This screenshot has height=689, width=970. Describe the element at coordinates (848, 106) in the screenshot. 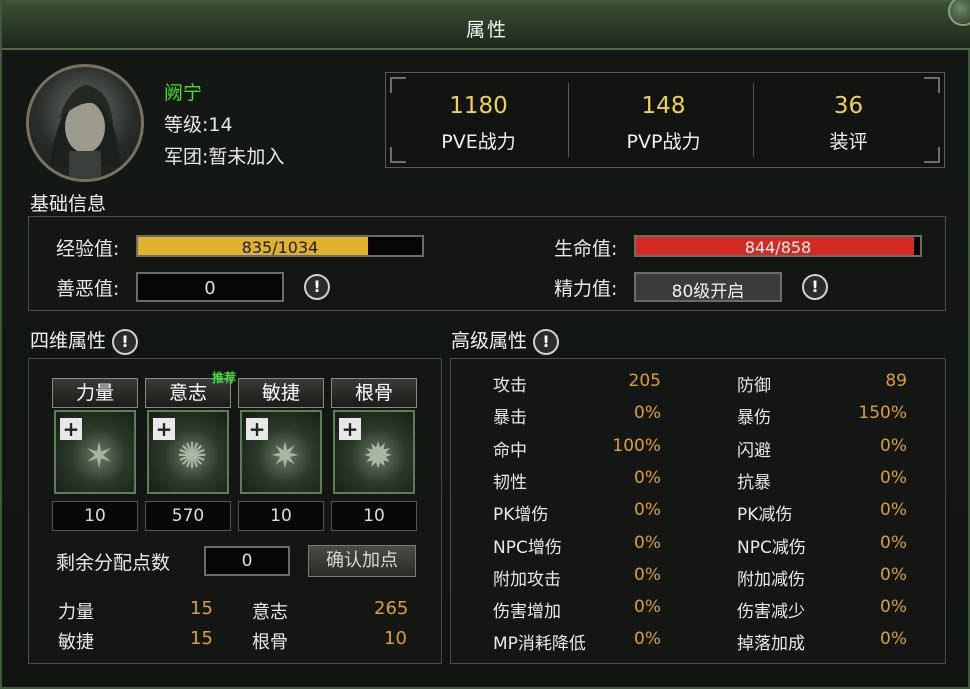

I see `gear-score-value: 36` at that location.